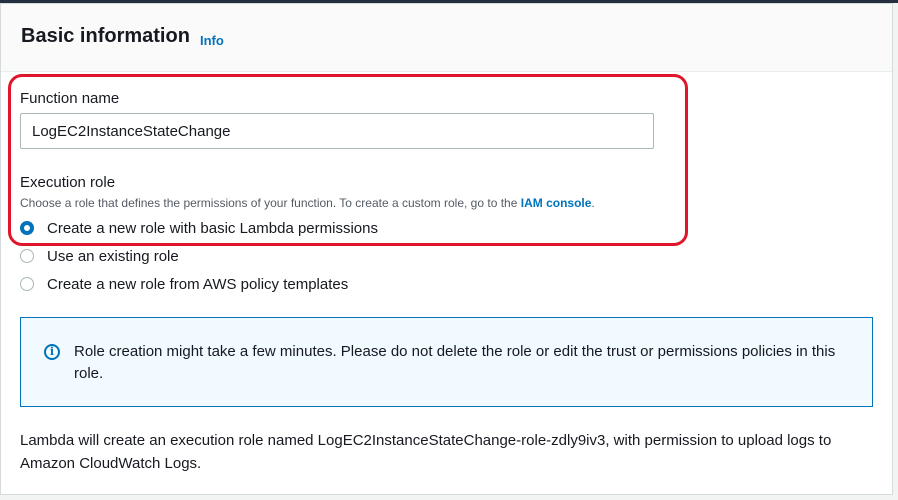 The width and height of the screenshot is (898, 500). Describe the element at coordinates (337, 131) in the screenshot. I see `function-name-input` at that location.